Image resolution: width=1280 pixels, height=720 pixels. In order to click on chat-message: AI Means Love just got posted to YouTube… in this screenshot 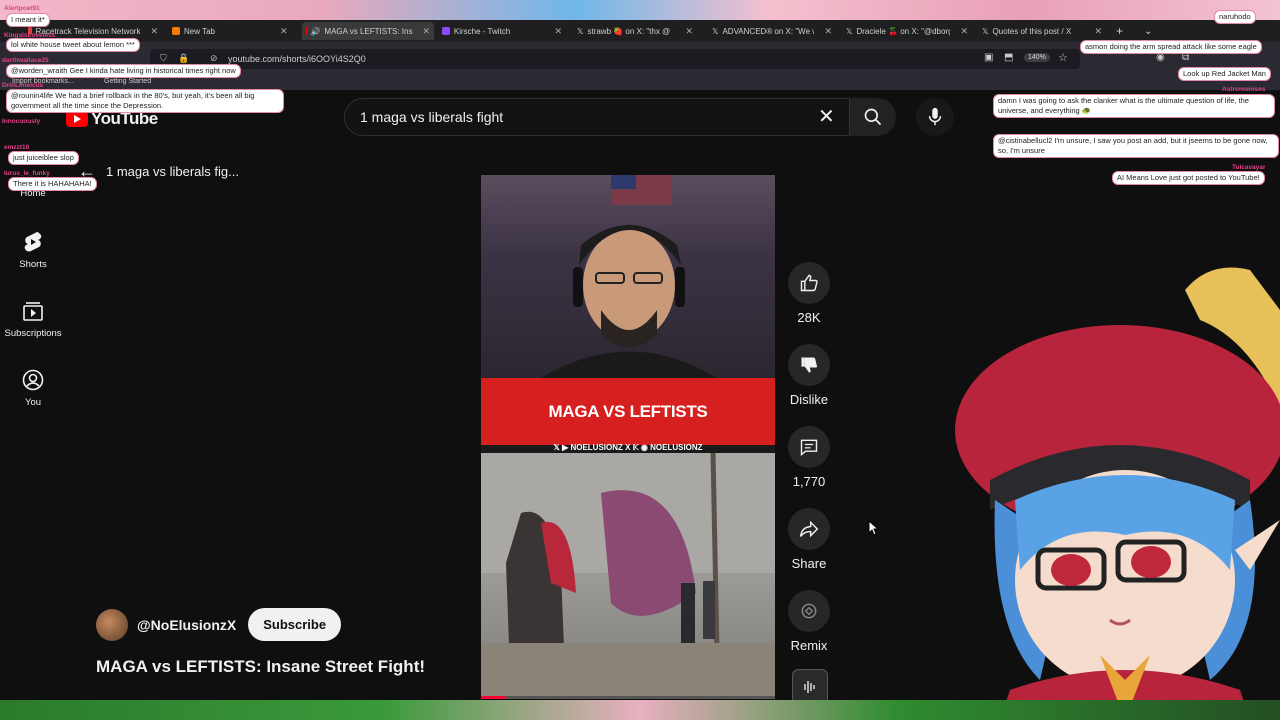, I will do `click(1188, 178)`.